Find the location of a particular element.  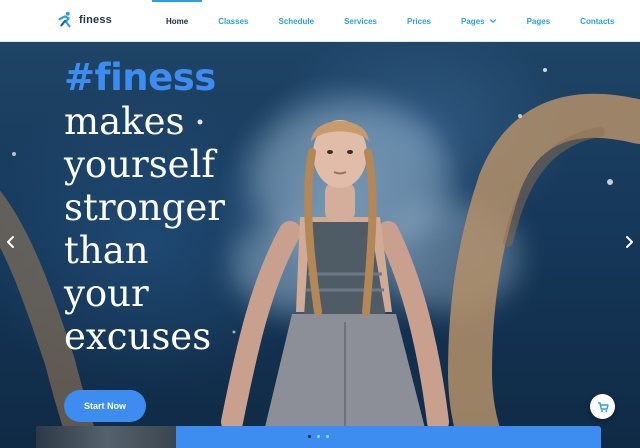

nav-label: Services is located at coordinates (360, 21).